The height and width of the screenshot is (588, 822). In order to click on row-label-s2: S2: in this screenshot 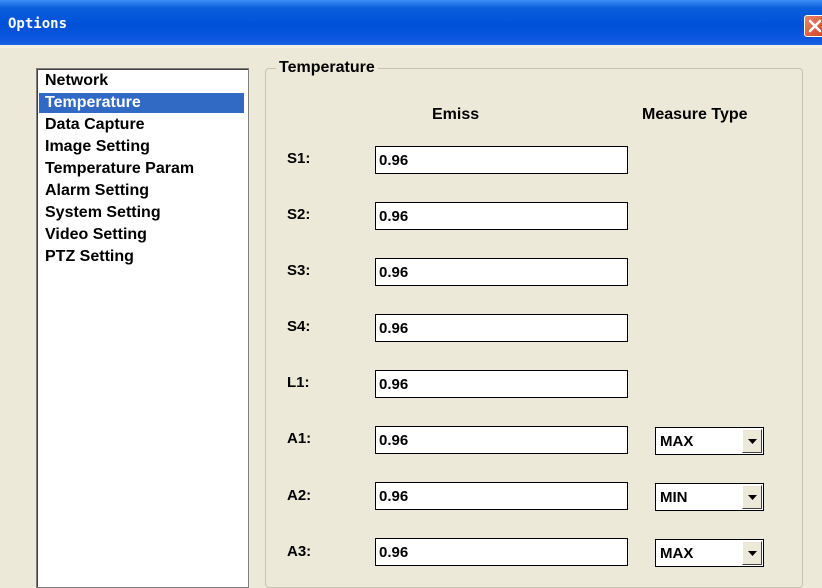, I will do `click(299, 214)`.